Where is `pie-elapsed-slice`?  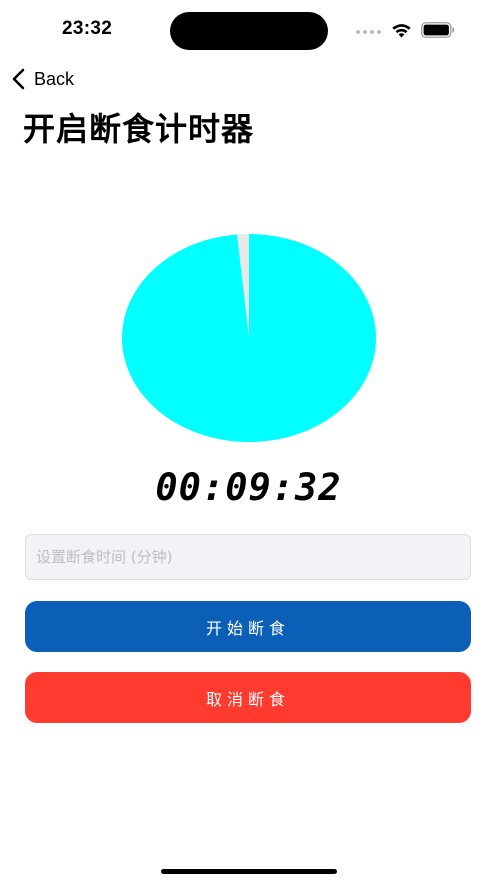 pie-elapsed-slice is located at coordinates (249, 338).